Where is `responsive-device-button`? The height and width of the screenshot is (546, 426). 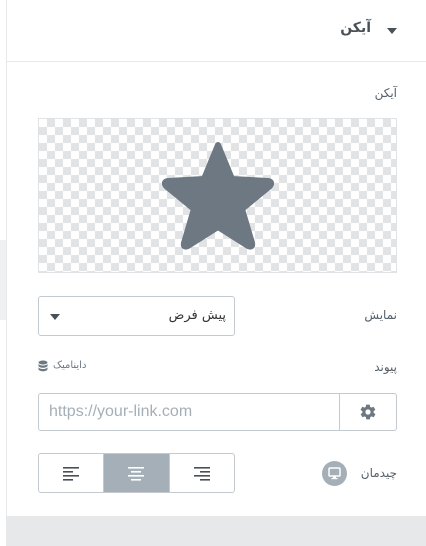
responsive-device-button is located at coordinates (334, 473).